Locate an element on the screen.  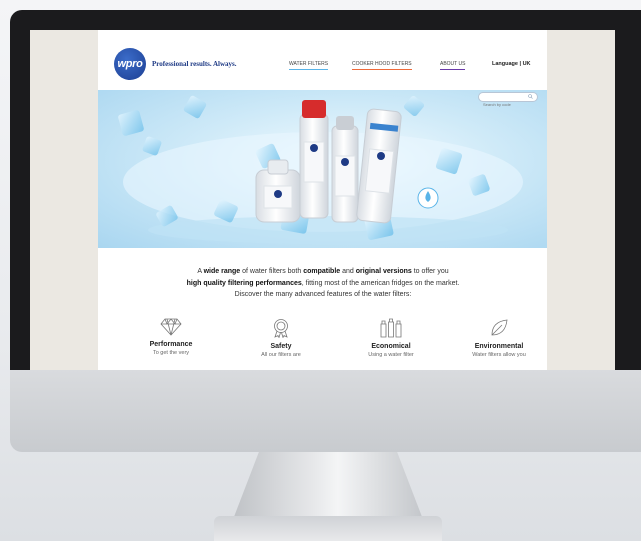
feature-desc: Using a water filter is located at coordinates (391, 355).